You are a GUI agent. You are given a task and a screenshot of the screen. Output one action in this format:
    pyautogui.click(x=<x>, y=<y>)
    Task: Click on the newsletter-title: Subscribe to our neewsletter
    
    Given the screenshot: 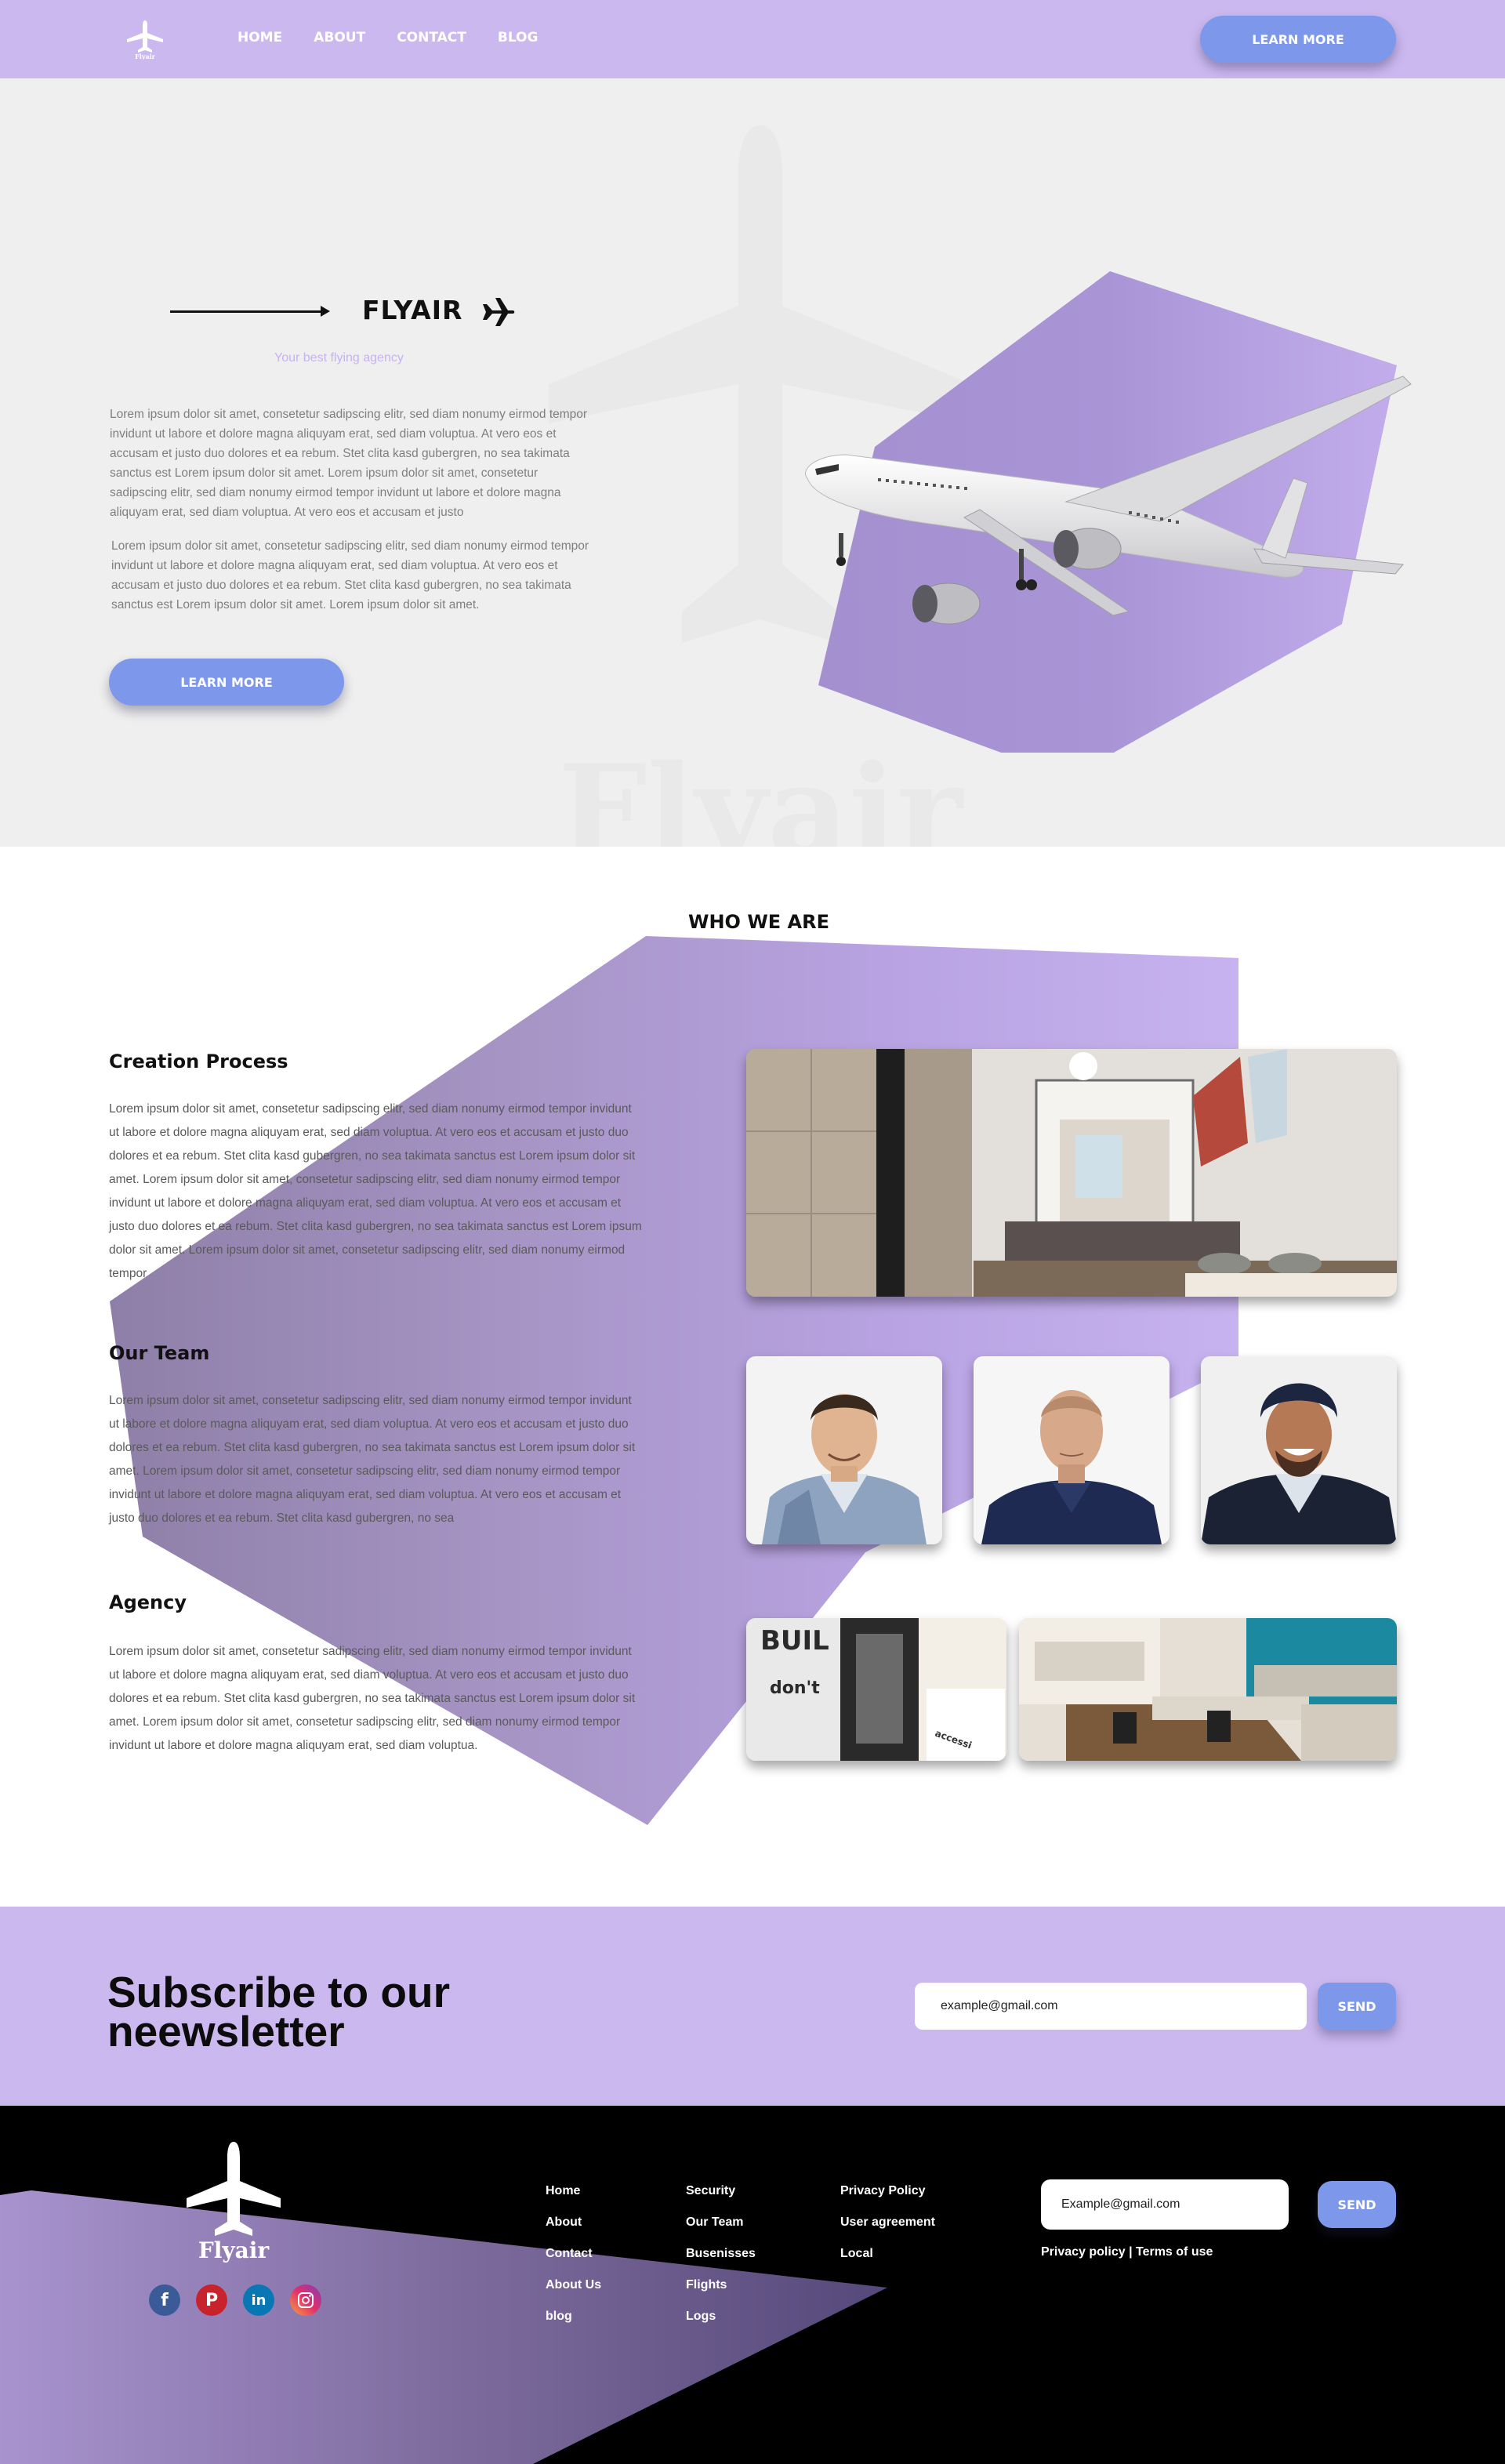 What is the action you would take?
    pyautogui.click(x=278, y=2012)
    